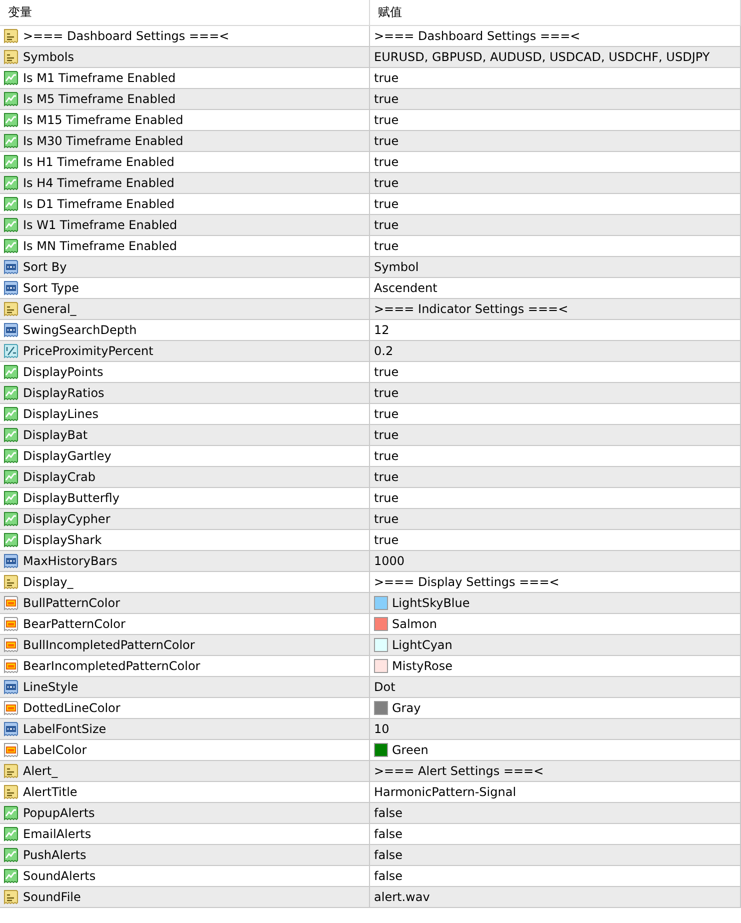 This screenshot has width=741, height=923. Describe the element at coordinates (385, 687) in the screenshot. I see `parameter-value: Dot` at that location.